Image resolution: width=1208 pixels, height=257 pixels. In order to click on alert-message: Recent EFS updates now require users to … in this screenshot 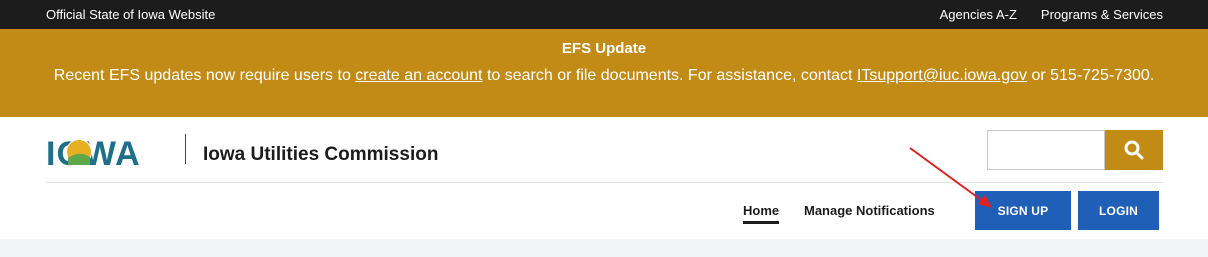, I will do `click(604, 75)`.